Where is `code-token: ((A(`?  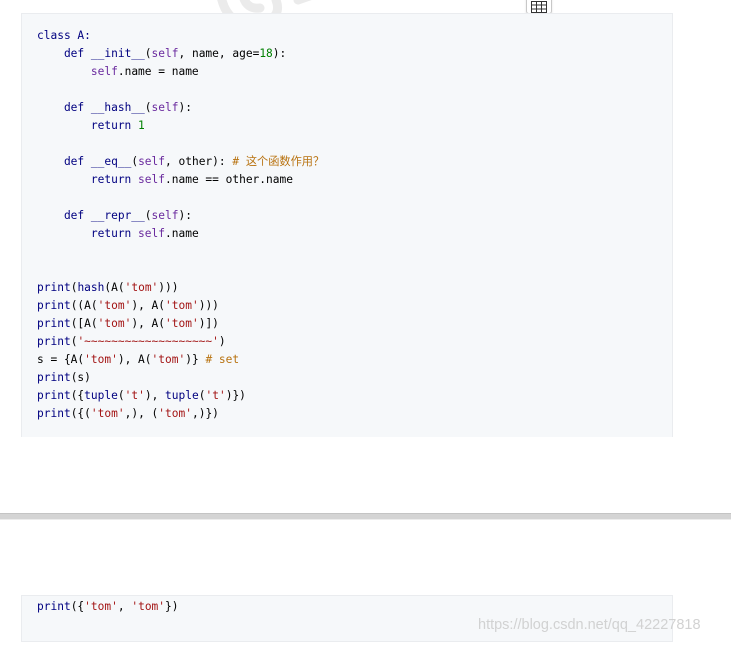 code-token: ((A( is located at coordinates (84, 305).